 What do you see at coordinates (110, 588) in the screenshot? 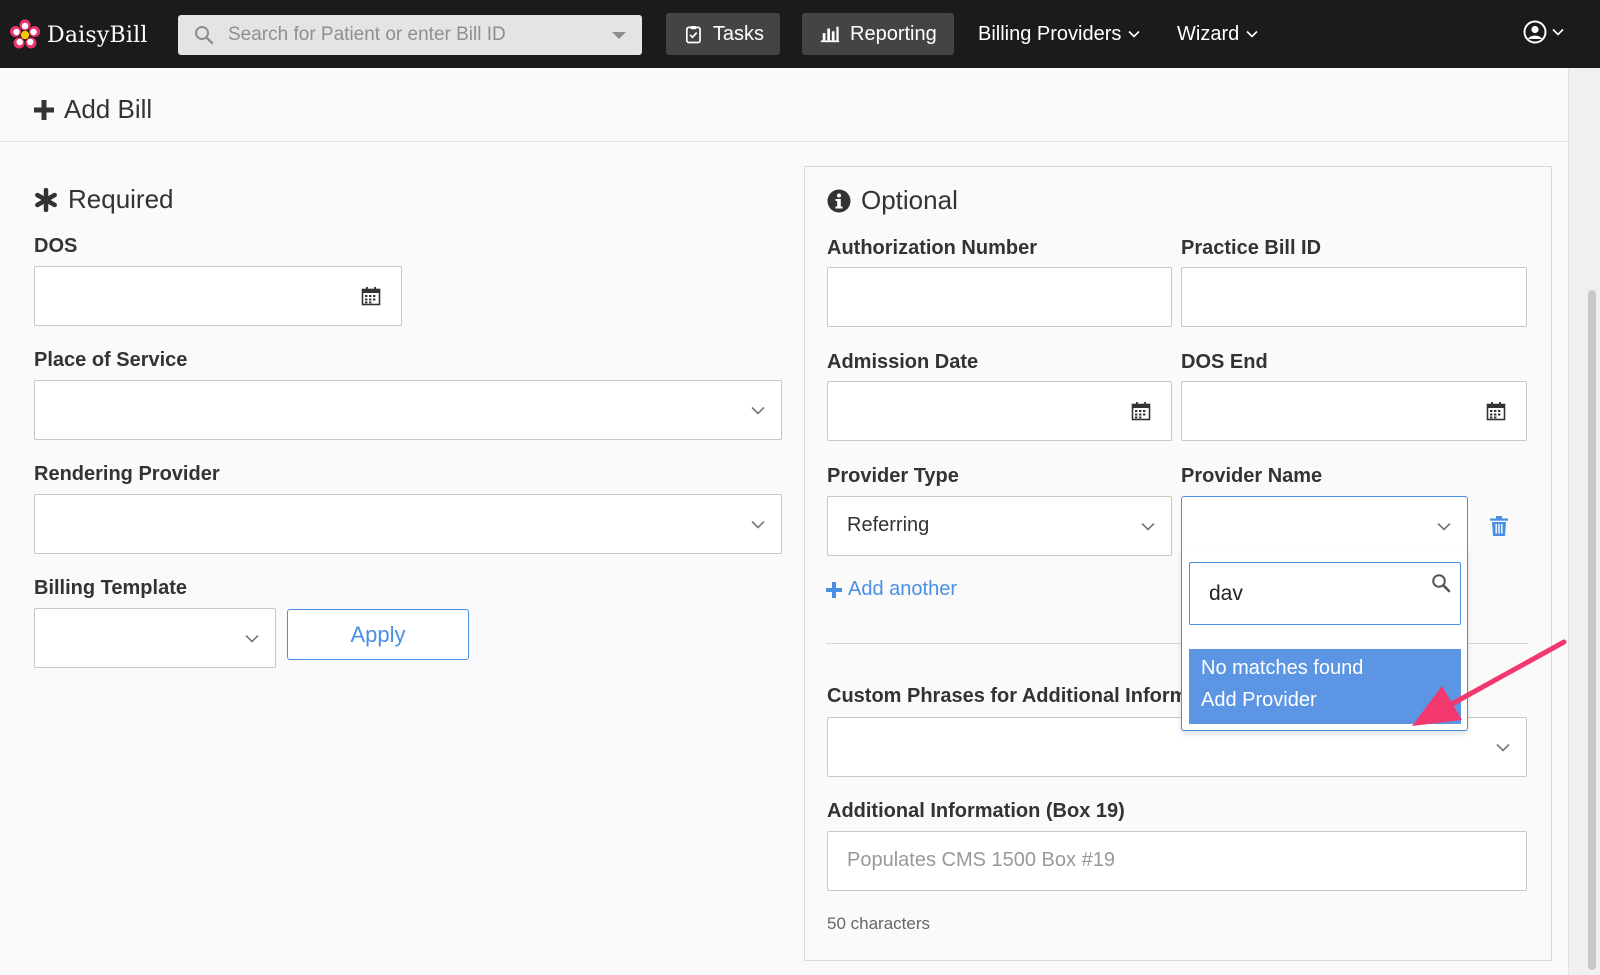
I see `billing-template-label: Billing Template` at bounding box center [110, 588].